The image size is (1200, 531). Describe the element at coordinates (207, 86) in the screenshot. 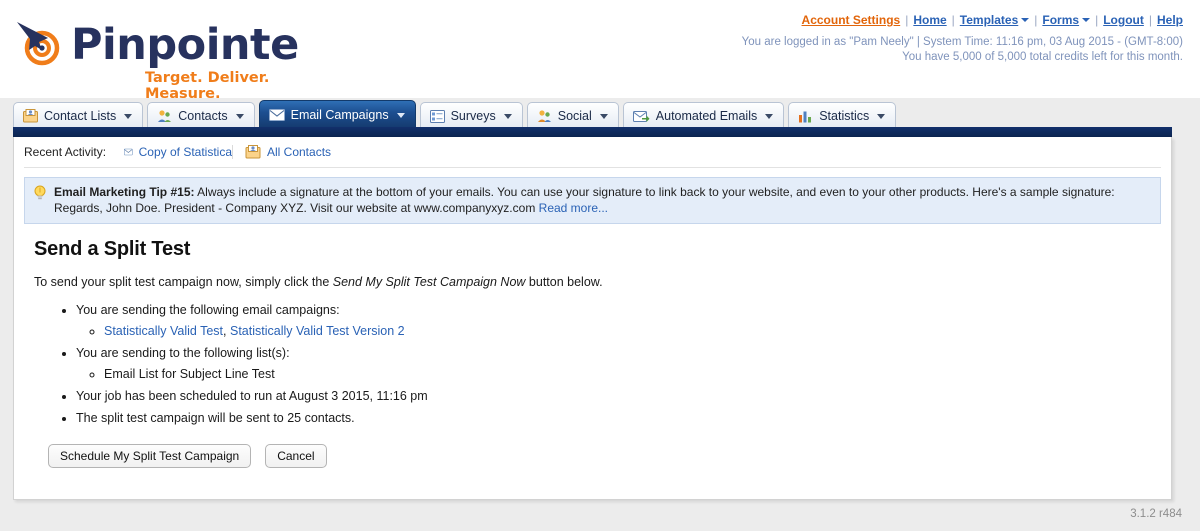

I see `brand-tagline: Target. Deliver. Measure.` at that location.